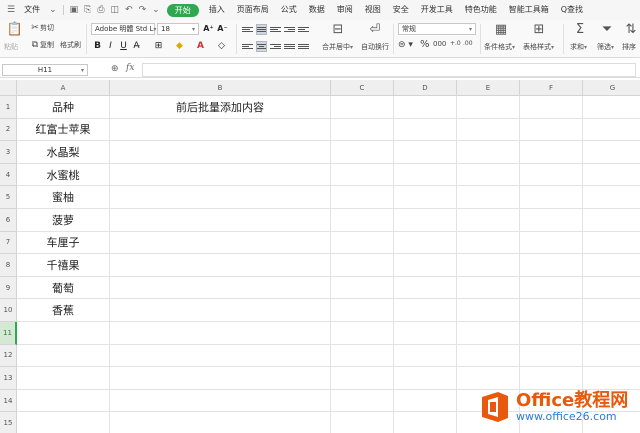  What do you see at coordinates (488, 197) in the screenshot?
I see `cell-e5` at bounding box center [488, 197].